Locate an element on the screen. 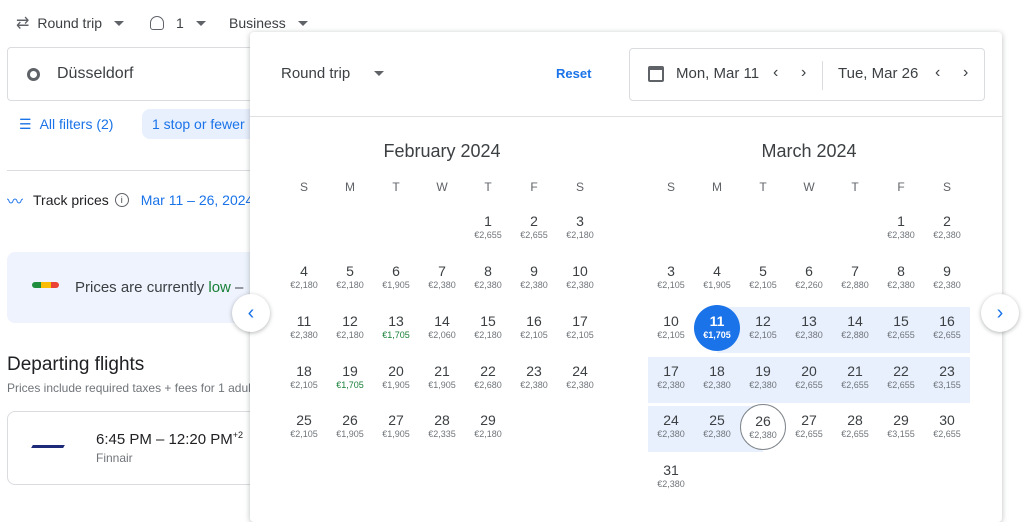 The image size is (1024, 522). calendar-day: 14 €2,880 is located at coordinates (855, 328).